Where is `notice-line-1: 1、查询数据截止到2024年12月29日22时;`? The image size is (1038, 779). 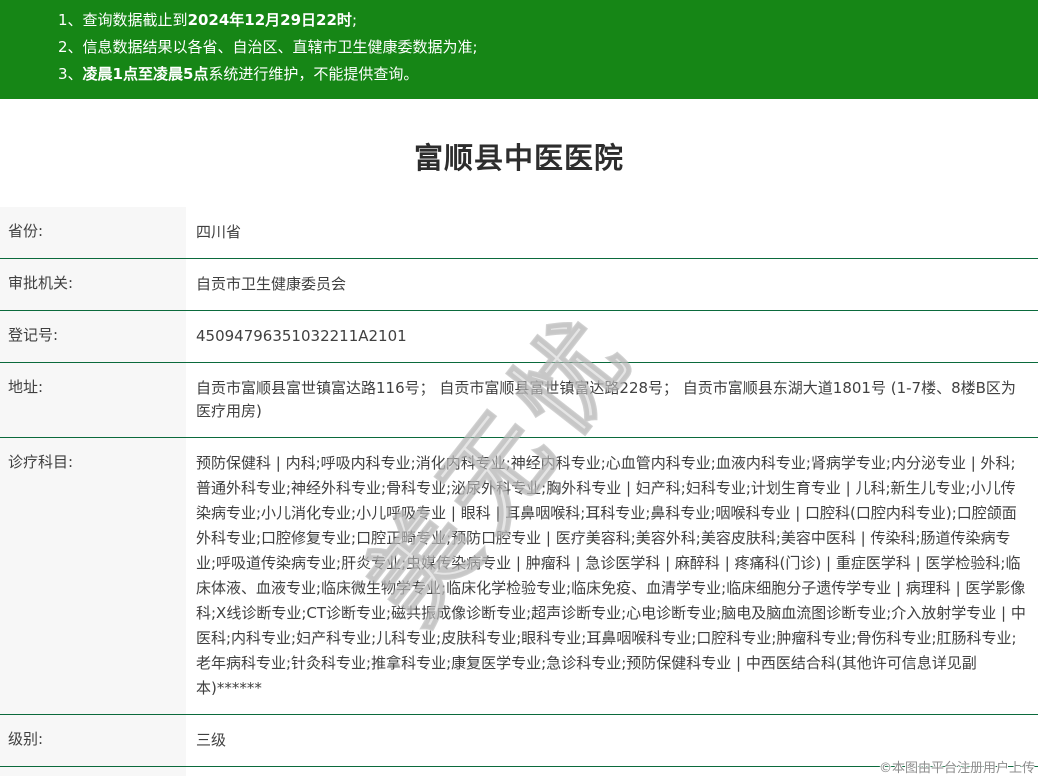 notice-line-1: 1、查询数据截止到2024年12月29日22时; is located at coordinates (543, 20).